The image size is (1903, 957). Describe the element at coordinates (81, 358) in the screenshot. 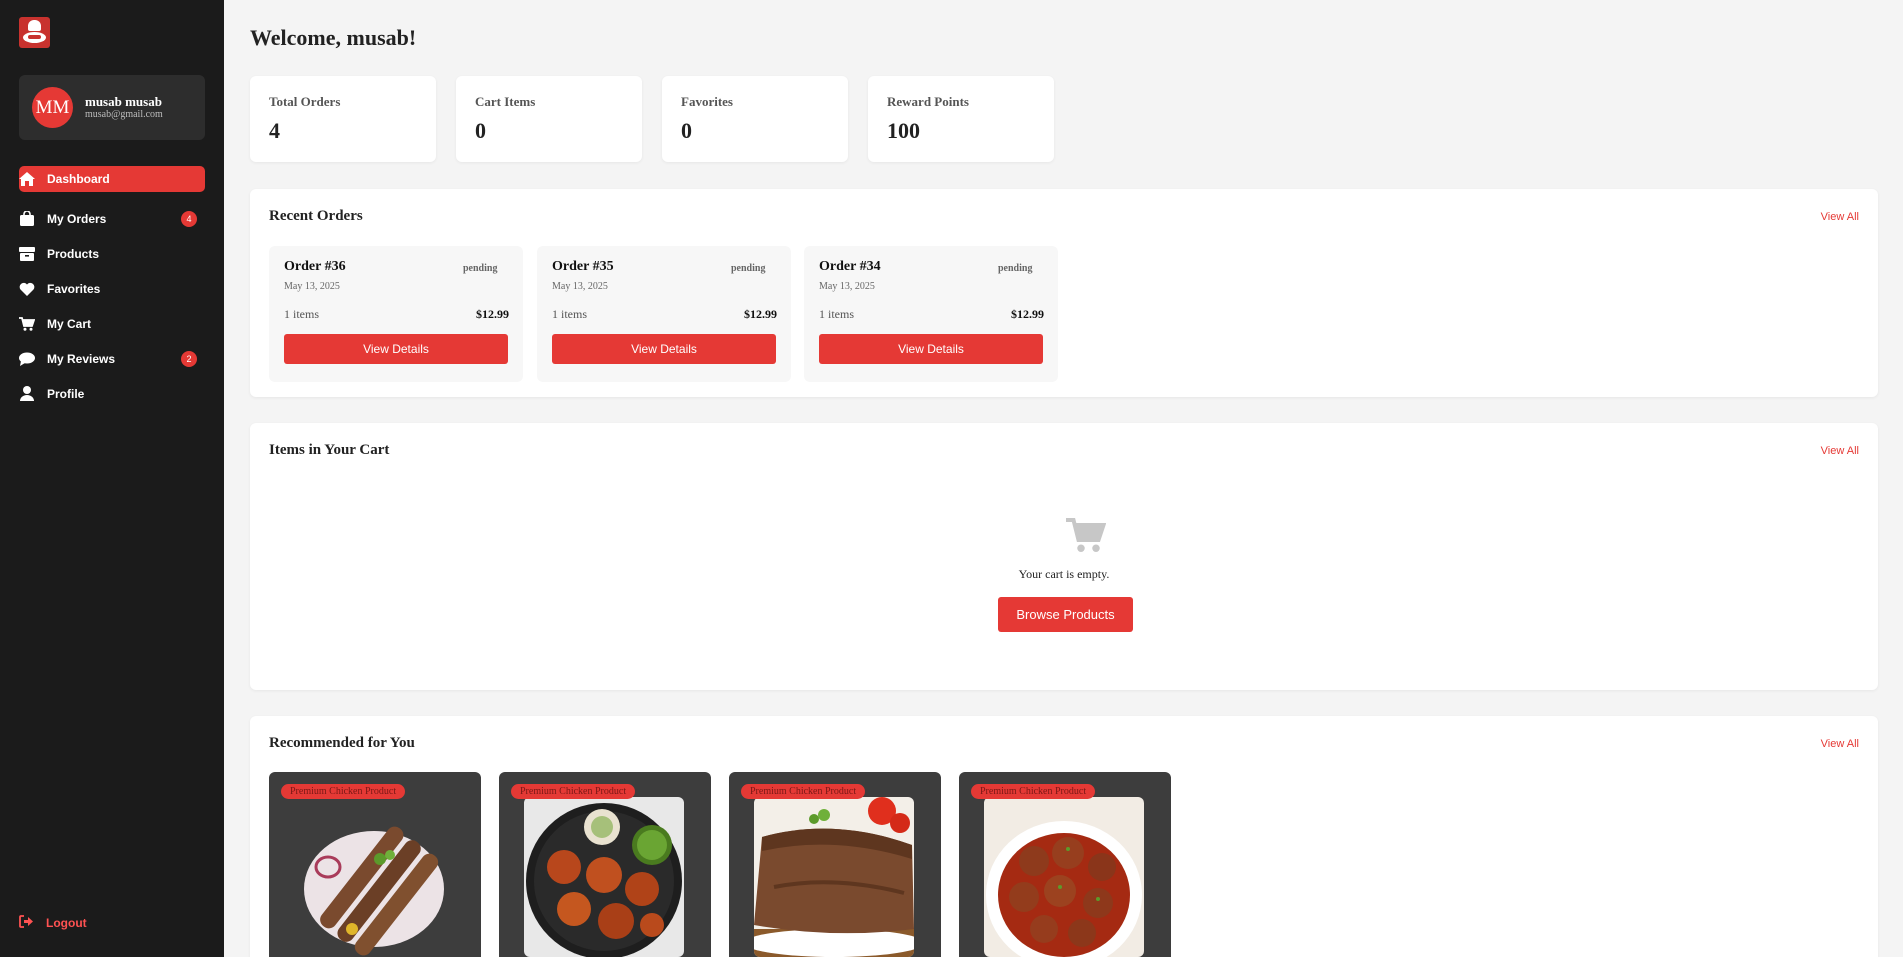

I see `sidebar-item-label: My Reviews` at that location.